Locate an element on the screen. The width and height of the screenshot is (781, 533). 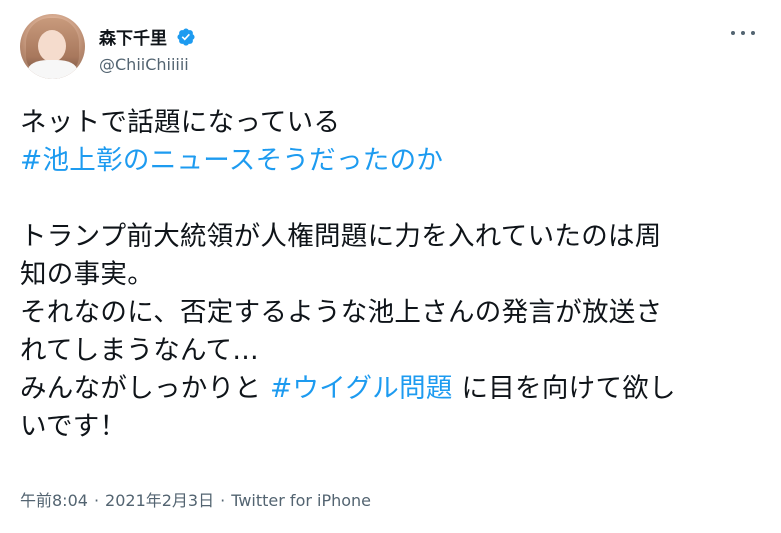
tweet-line: みんながしっかりと #ウイグル問題 に目を向けて欲し is located at coordinates (395, 389).